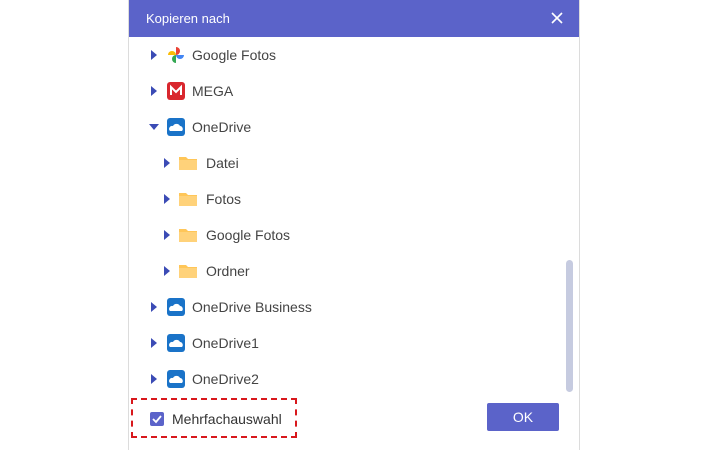  Describe the element at coordinates (225, 379) in the screenshot. I see `tree-item-label: OneDrive2` at that location.